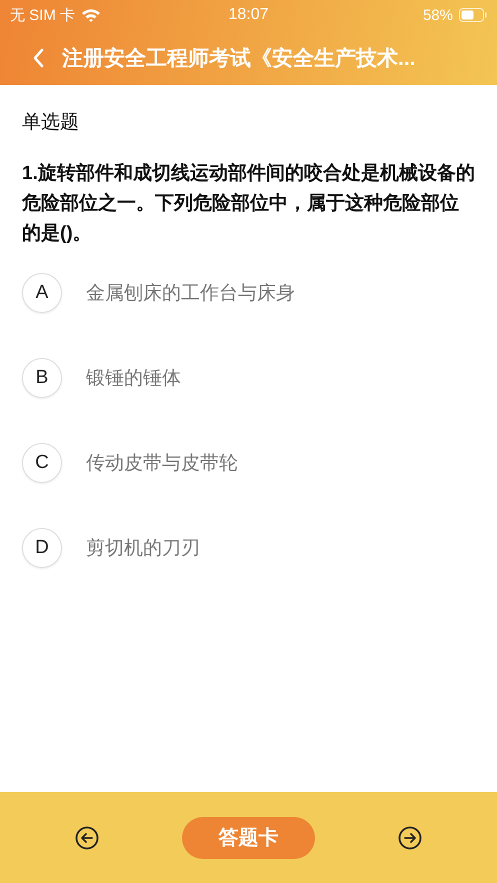 Image resolution: width=497 pixels, height=883 pixels. What do you see at coordinates (51, 123) in the screenshot?
I see `question-type: 单选题` at bounding box center [51, 123].